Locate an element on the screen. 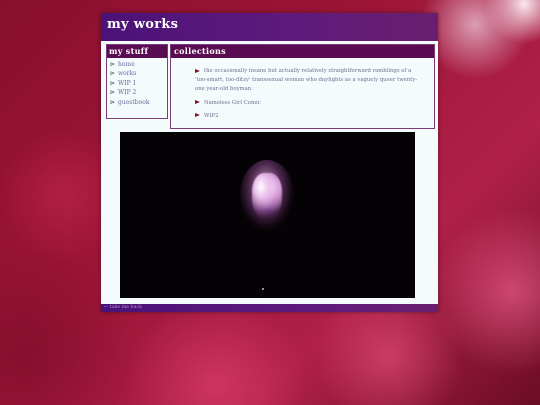  artwork-figure is located at coordinates (267, 196).